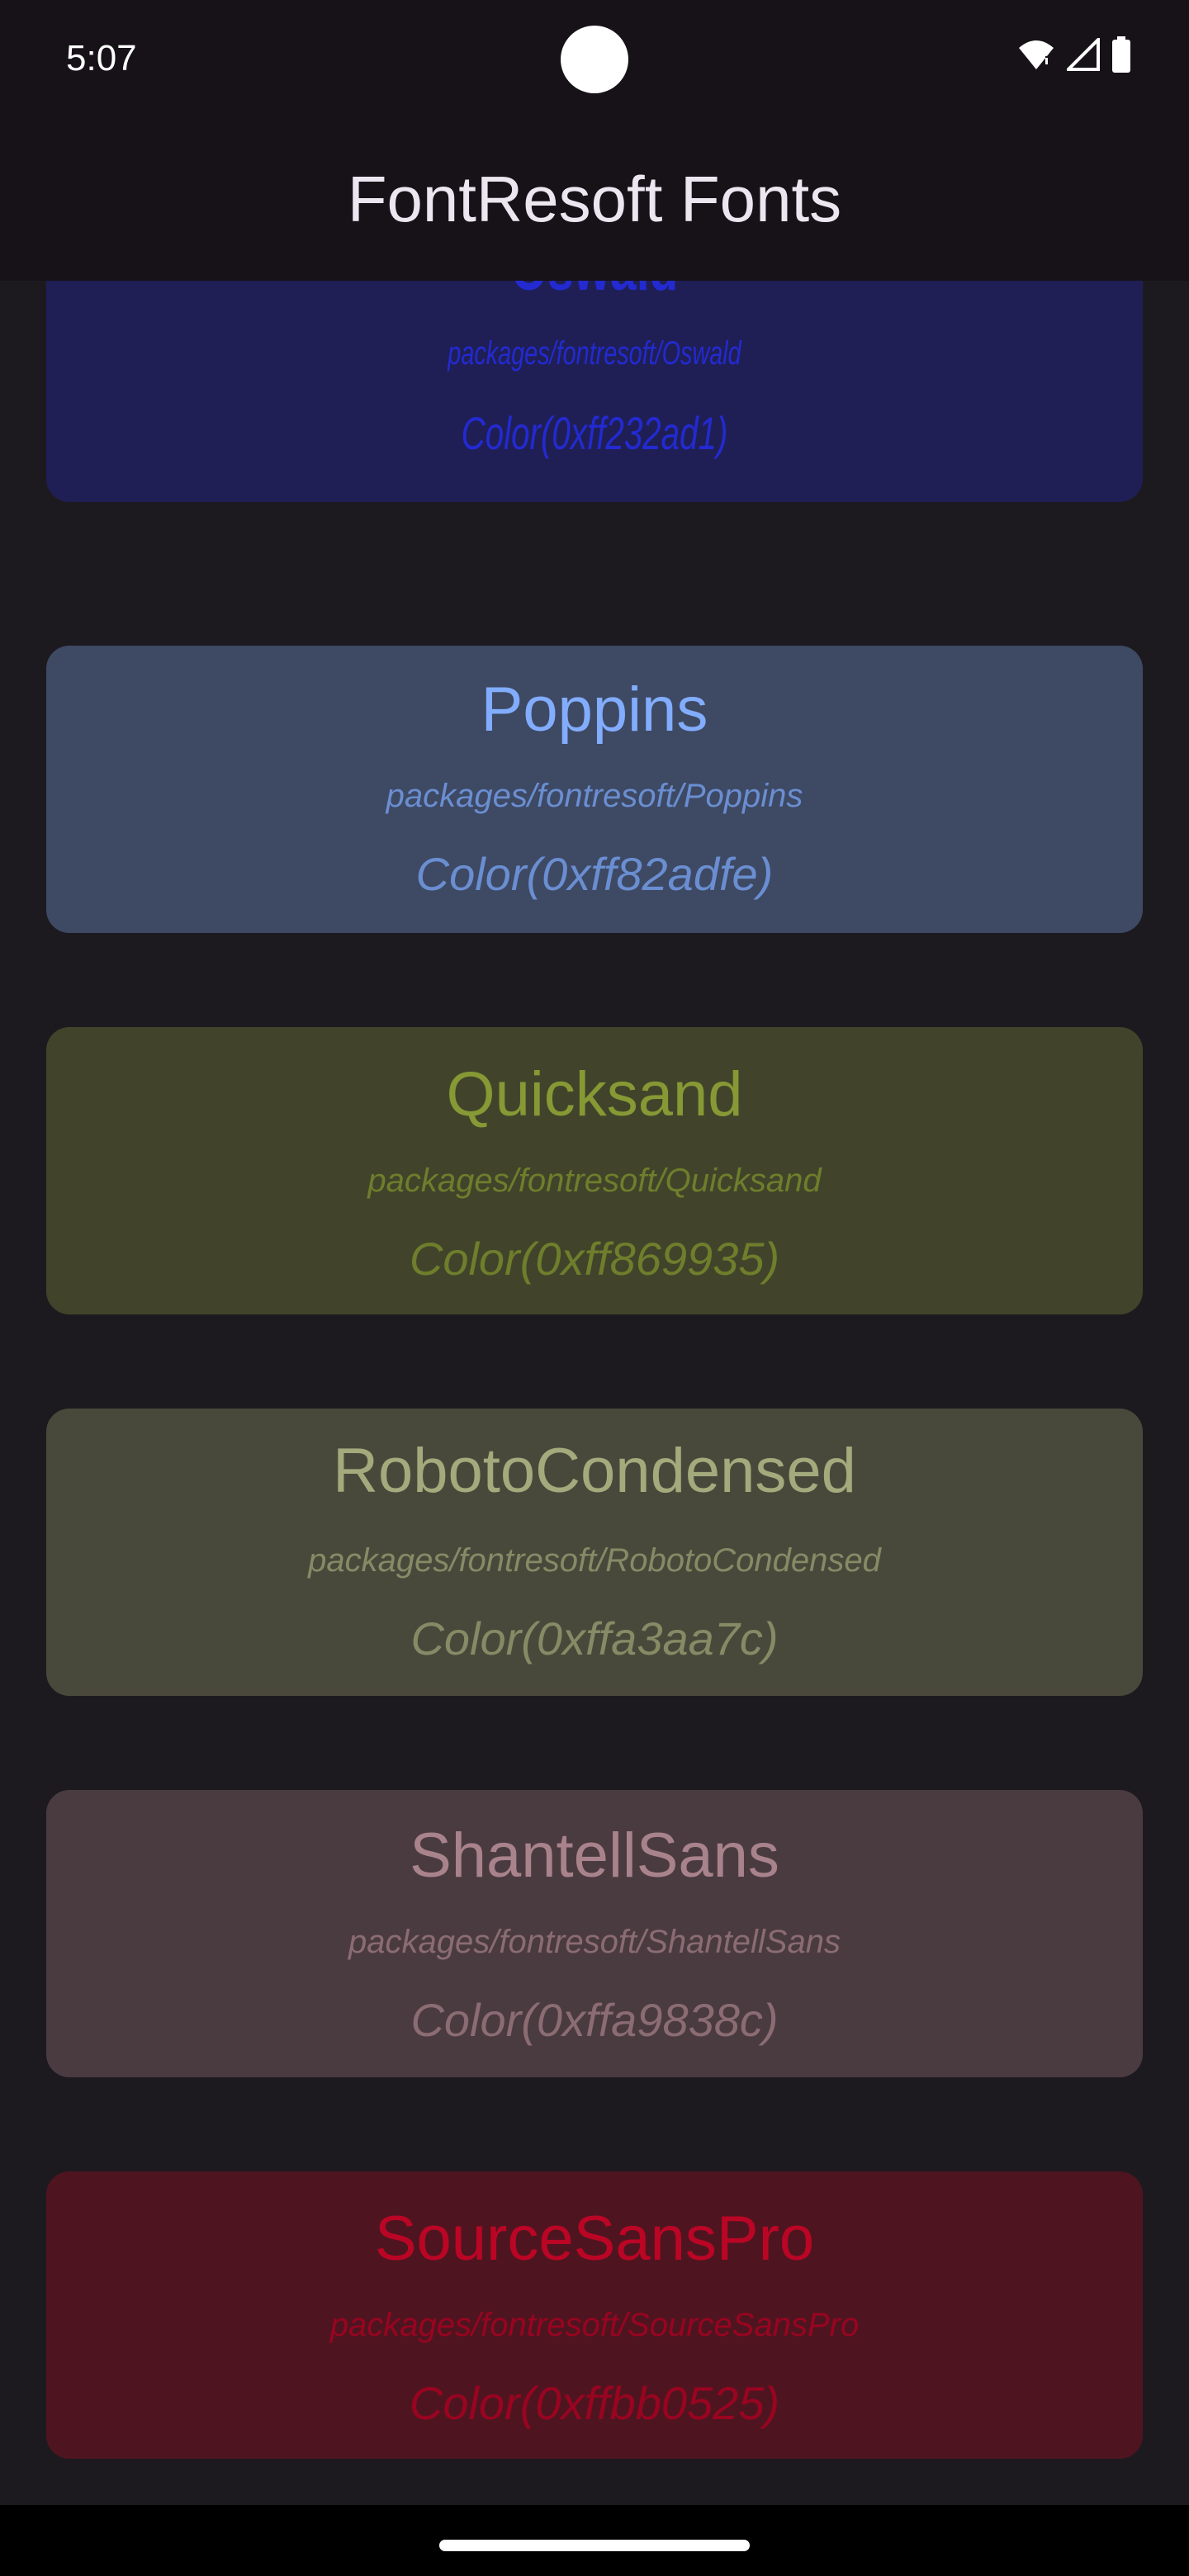  What do you see at coordinates (594, 1094) in the screenshot?
I see `font-name: Quicksand` at bounding box center [594, 1094].